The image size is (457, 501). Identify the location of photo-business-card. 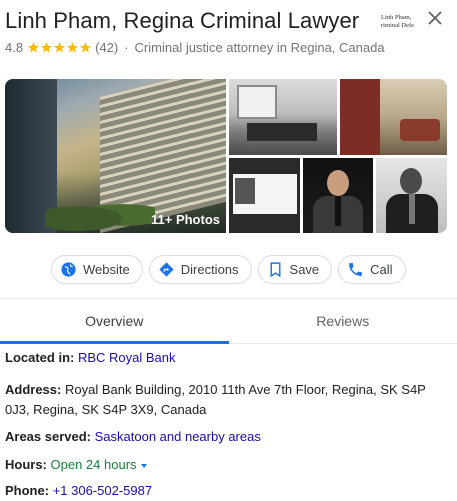
(264, 195).